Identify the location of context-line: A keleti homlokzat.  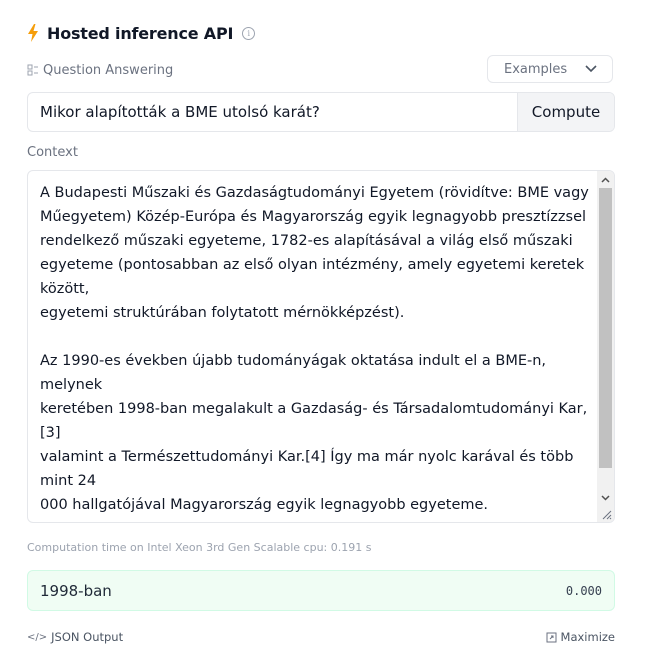
(317, 519).